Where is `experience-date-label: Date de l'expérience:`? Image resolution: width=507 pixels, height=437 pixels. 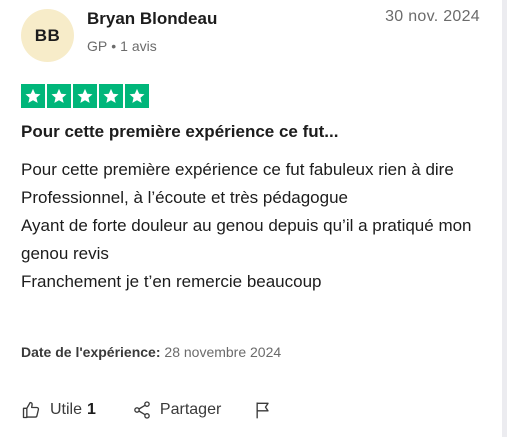
experience-date-label: Date de l'expérience: is located at coordinates (91, 352).